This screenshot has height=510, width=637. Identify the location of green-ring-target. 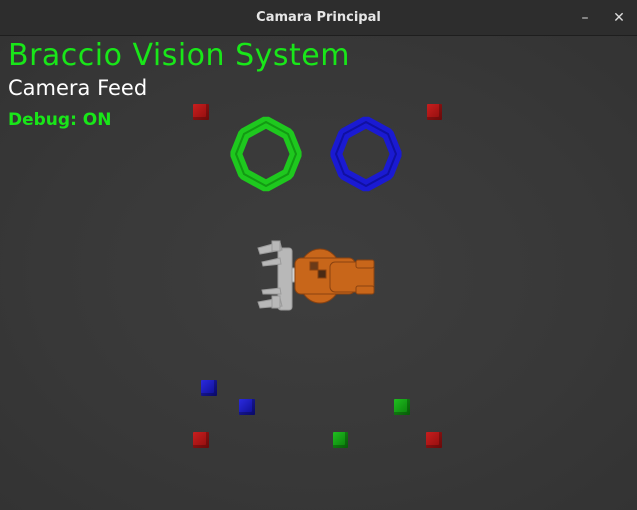
(266, 154).